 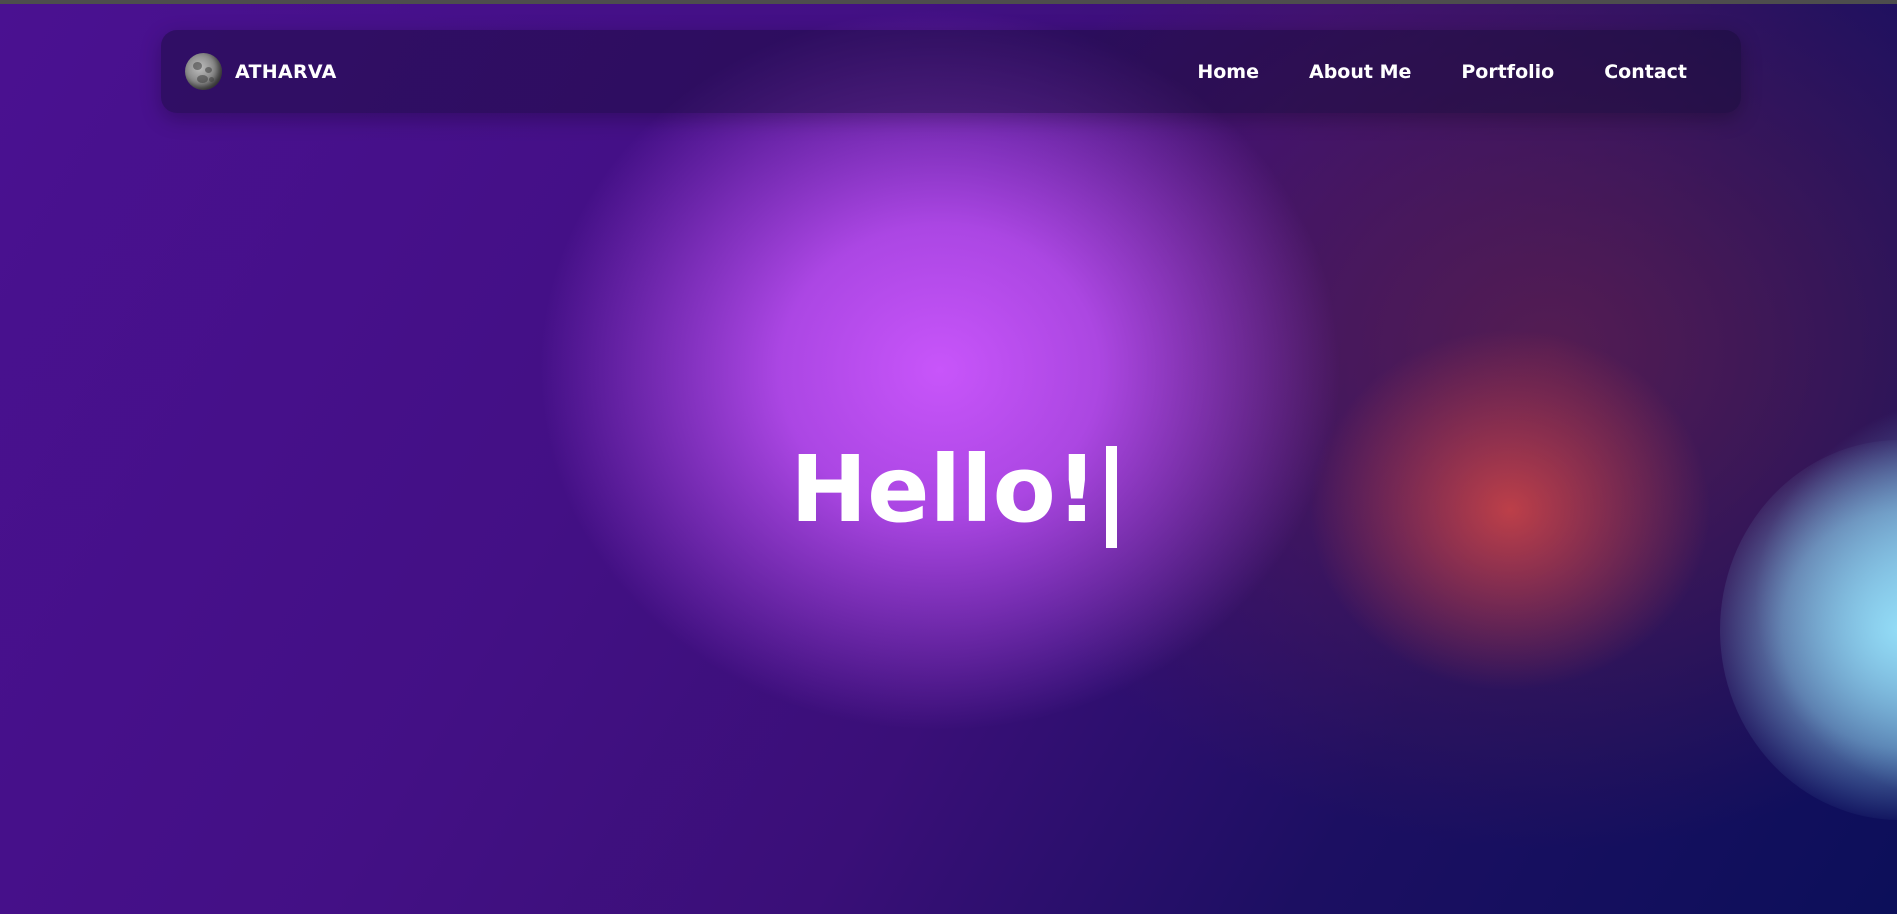 I want to click on nav-about-link: About Me, so click(x=1360, y=72).